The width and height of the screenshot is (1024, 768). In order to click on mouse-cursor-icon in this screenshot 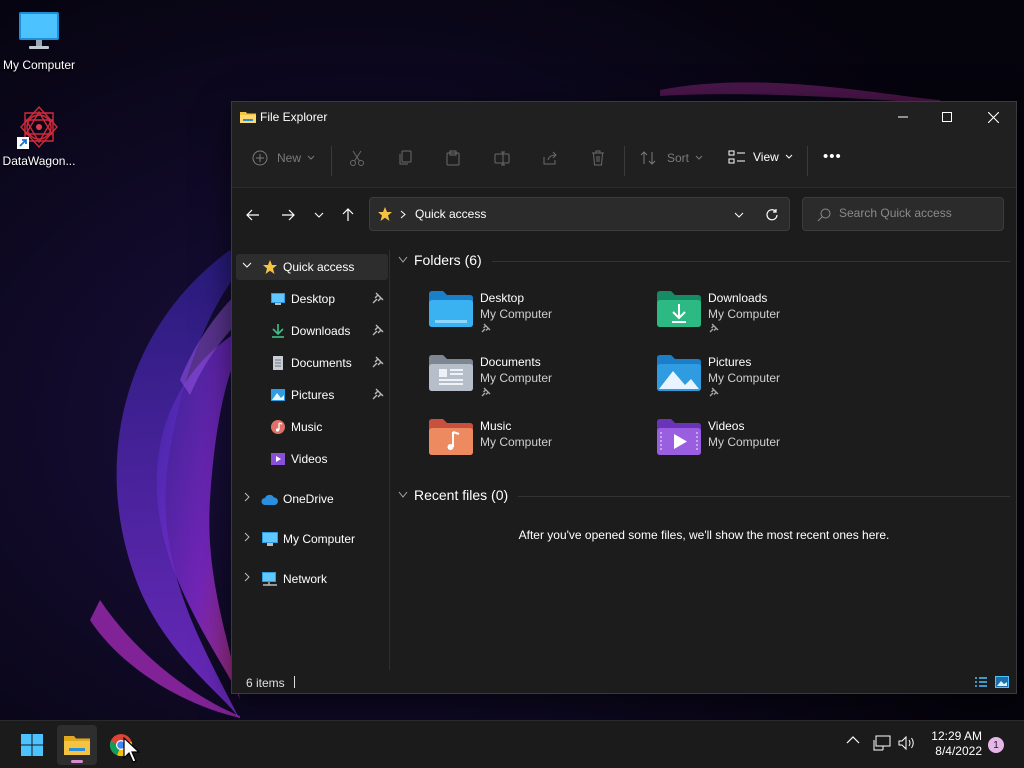, I will do `click(132, 750)`.